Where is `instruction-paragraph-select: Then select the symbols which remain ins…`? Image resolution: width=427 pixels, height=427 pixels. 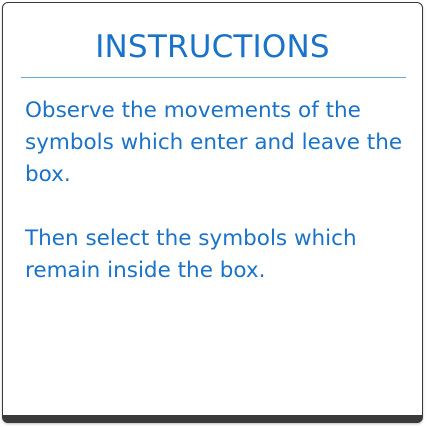 instruction-paragraph-select: Then select the symbols which remain ins… is located at coordinates (191, 254).